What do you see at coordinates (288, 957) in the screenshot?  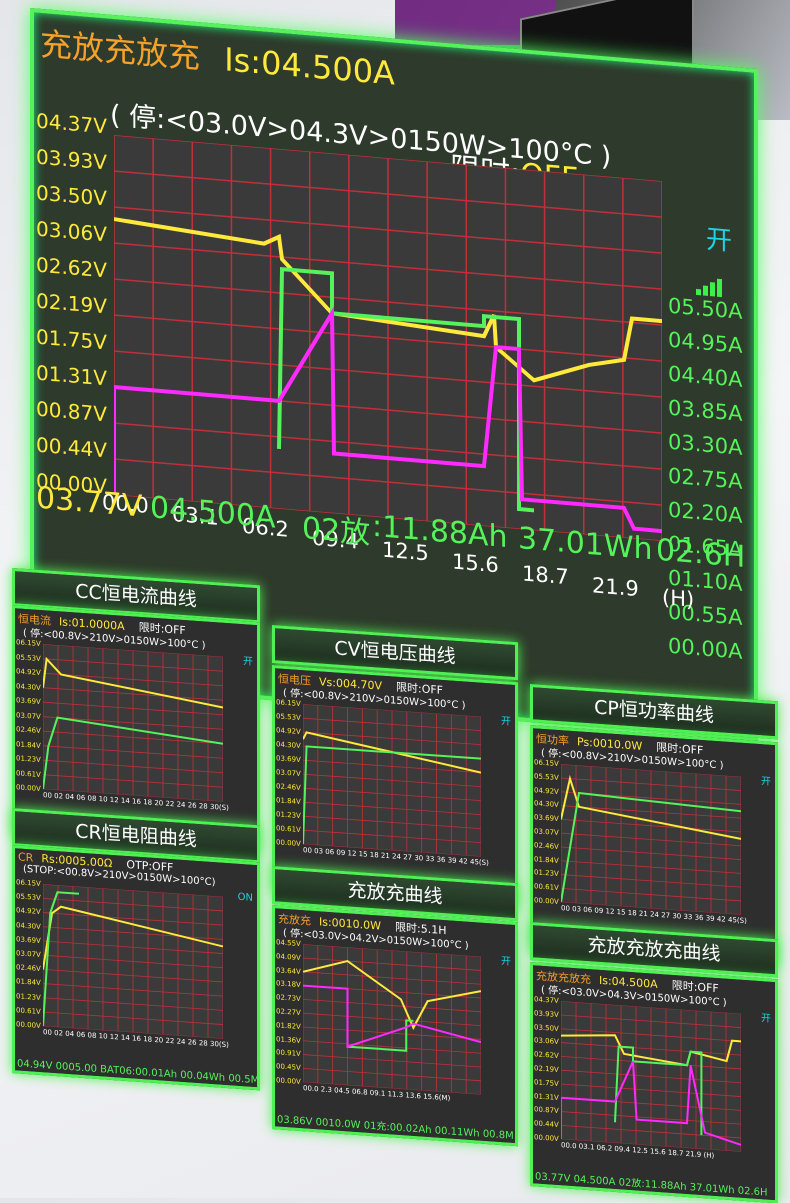 I see `card-y-tick: 04.09V` at bounding box center [288, 957].